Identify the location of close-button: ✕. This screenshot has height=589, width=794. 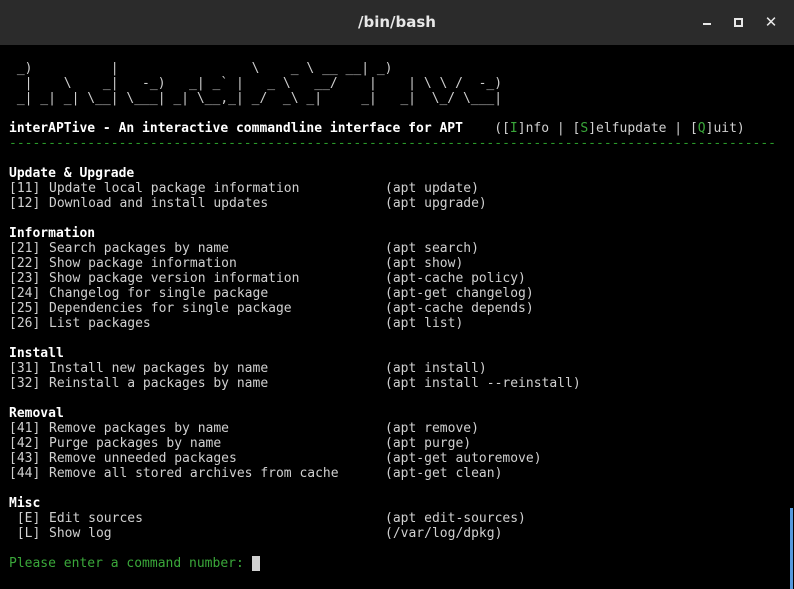
(771, 22).